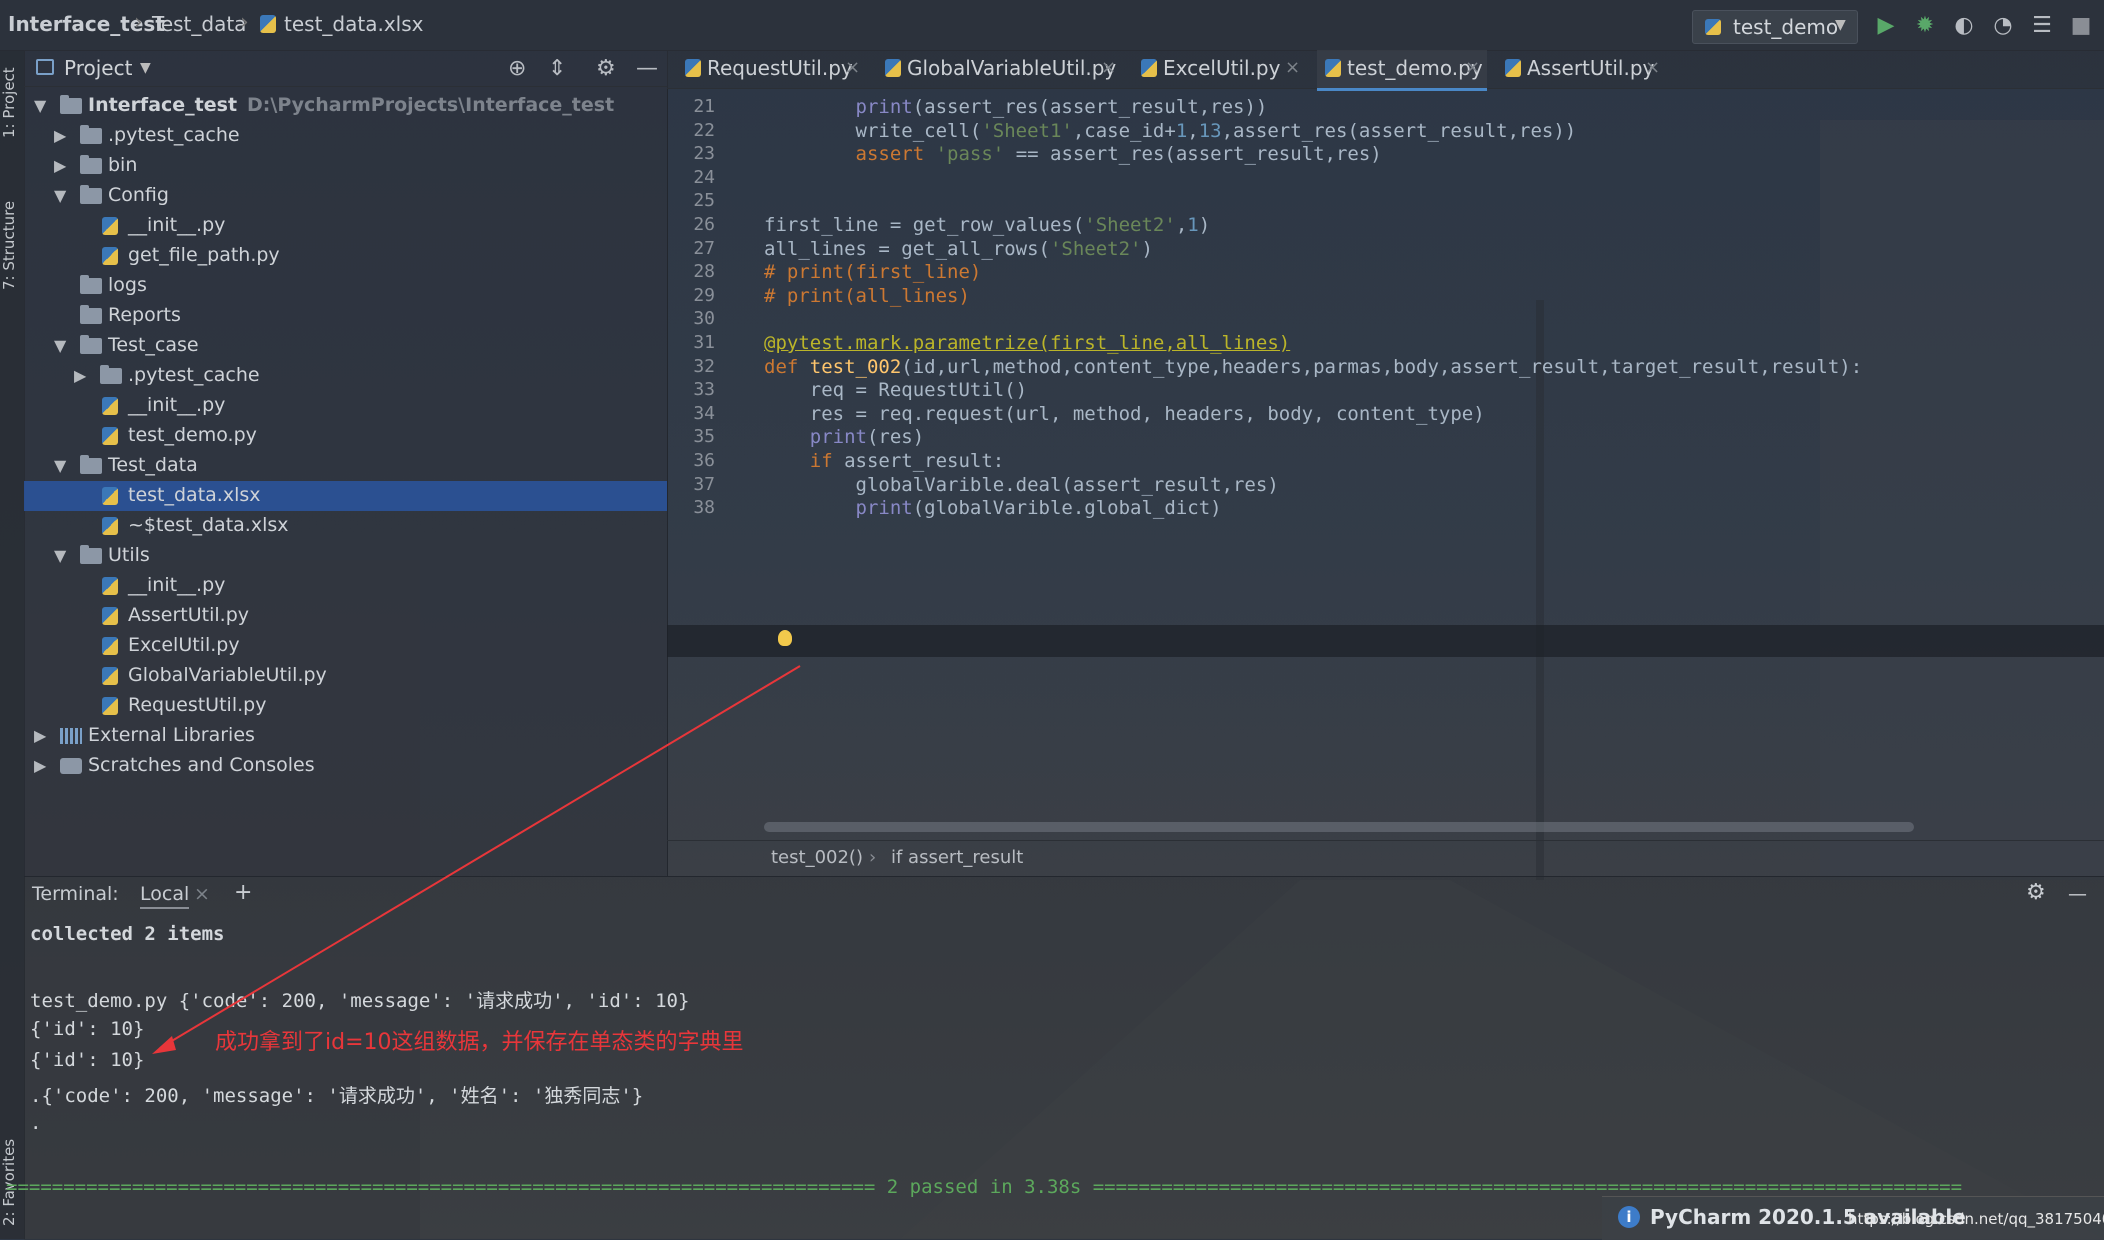 This screenshot has width=2104, height=1240. What do you see at coordinates (957, 857) in the screenshot?
I see `breadcrumb-block: if assert_result` at bounding box center [957, 857].